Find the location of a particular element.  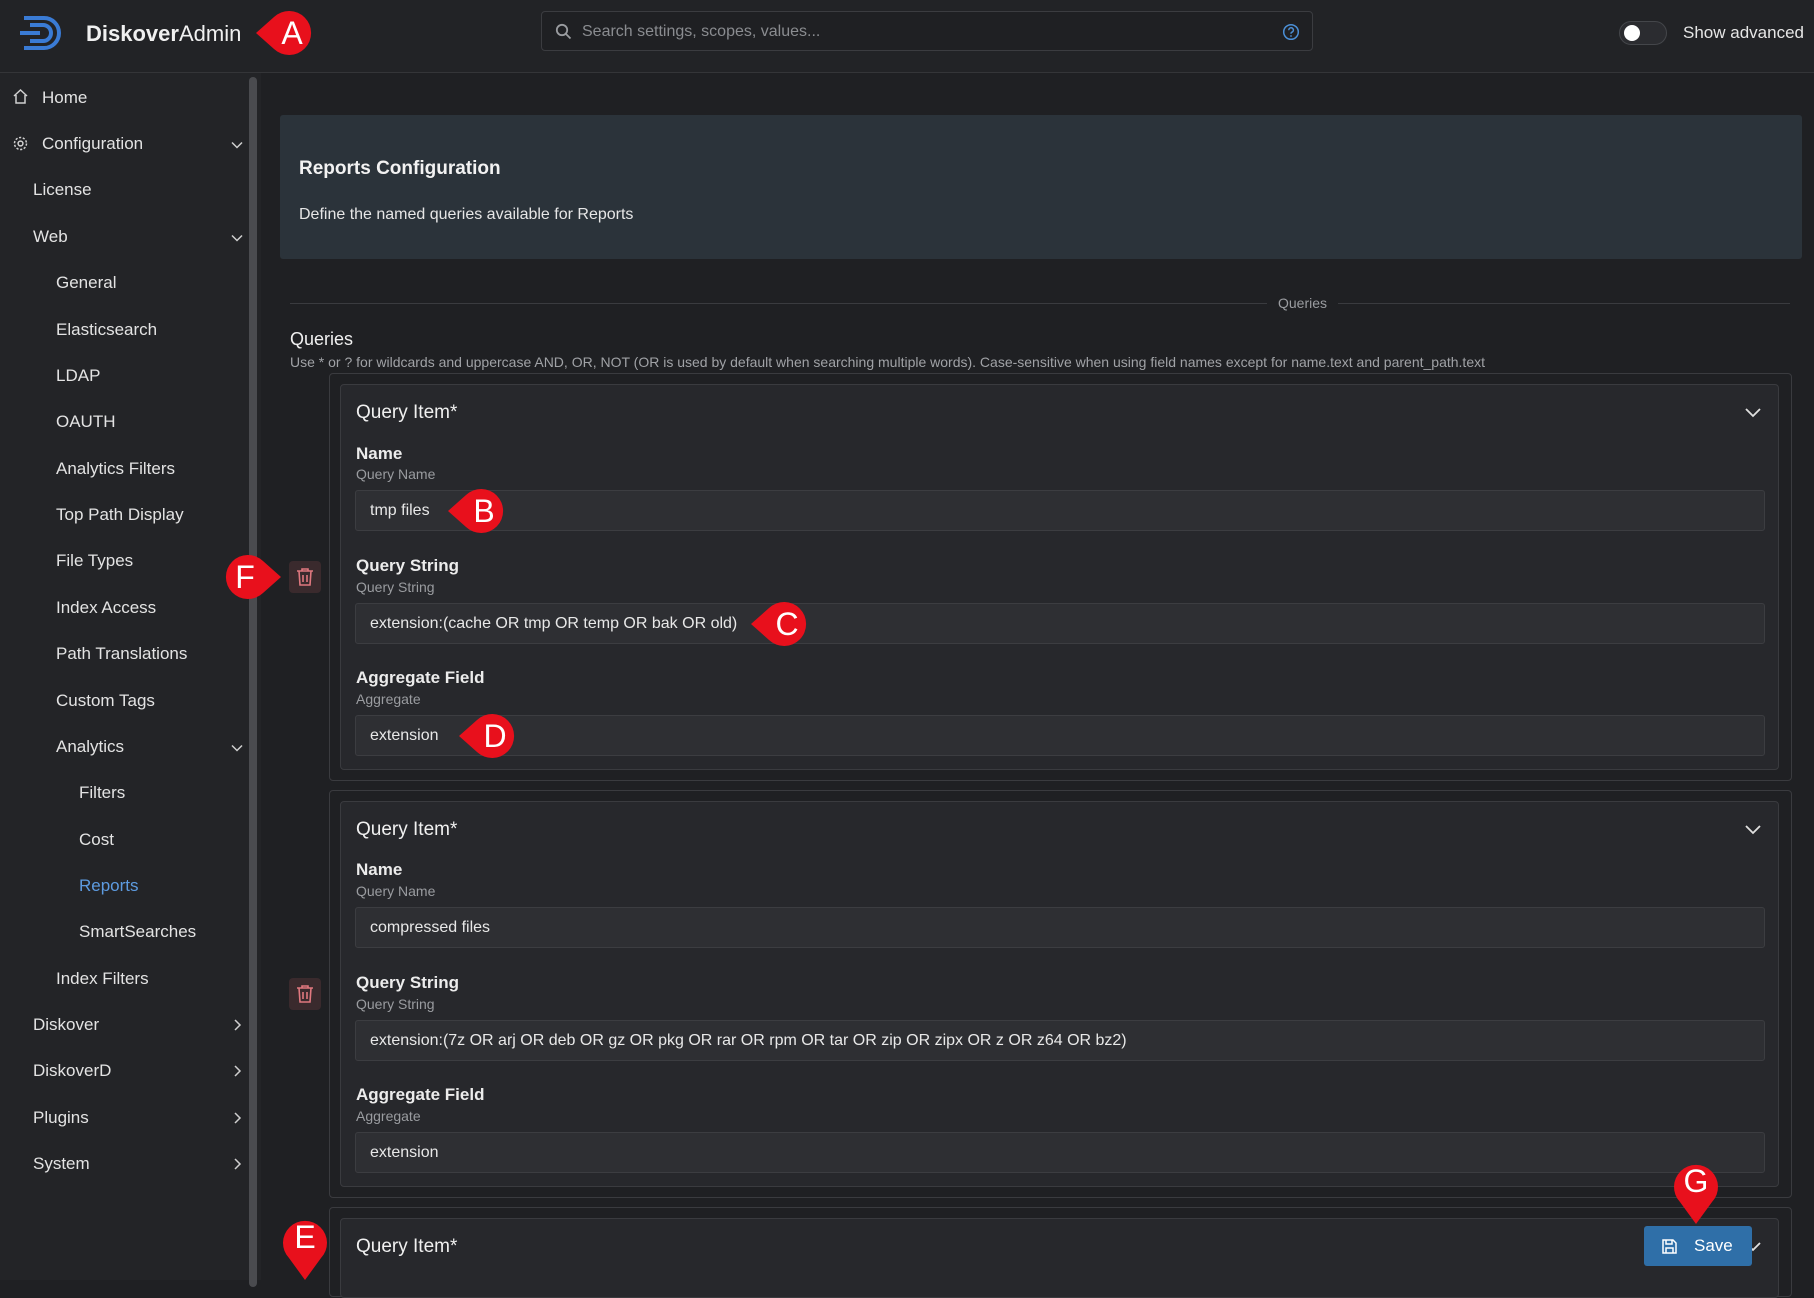

sidebar-item-web: Web is located at coordinates (50, 237).